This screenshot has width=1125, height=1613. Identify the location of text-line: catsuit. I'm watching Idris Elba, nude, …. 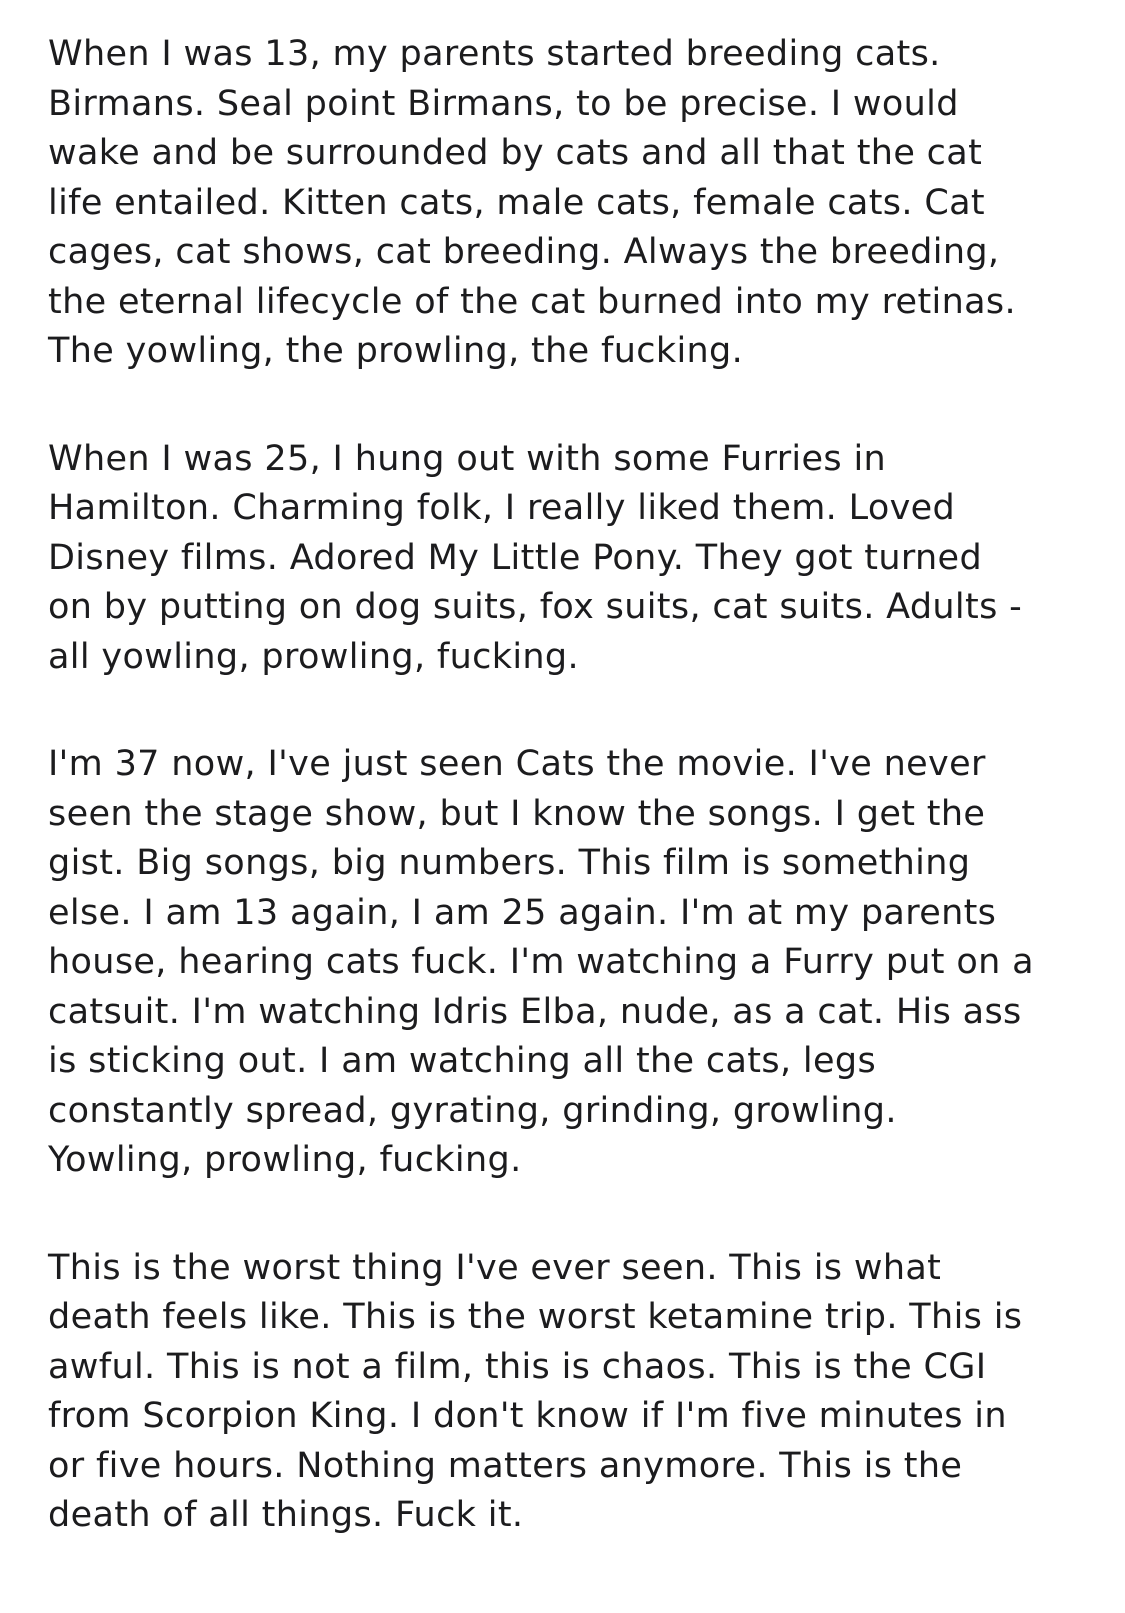
(535, 1011).